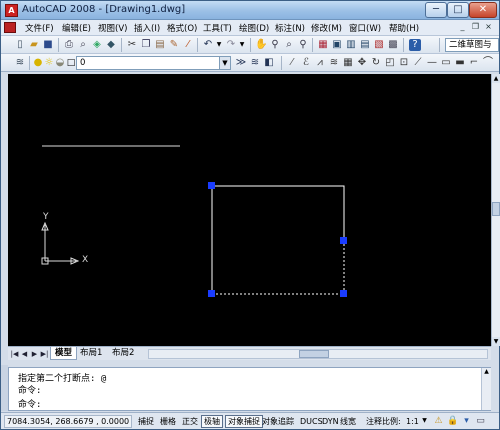 The image size is (500, 430). I want to click on tab-first-icon: |◀, so click(14, 354).